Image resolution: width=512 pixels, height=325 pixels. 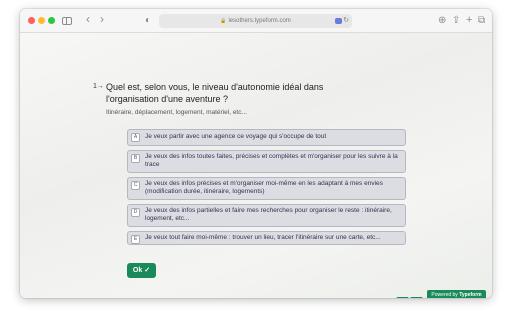 What do you see at coordinates (481, 21) in the screenshot?
I see `tabs-overview-icon: ⧉` at bounding box center [481, 21].